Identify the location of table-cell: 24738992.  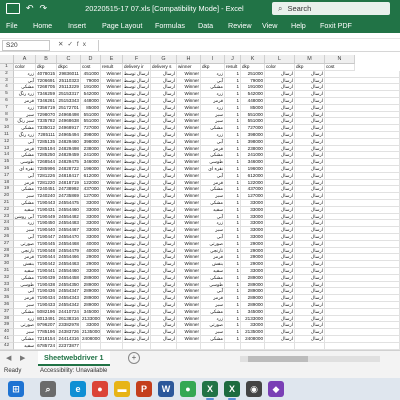
(69, 190).